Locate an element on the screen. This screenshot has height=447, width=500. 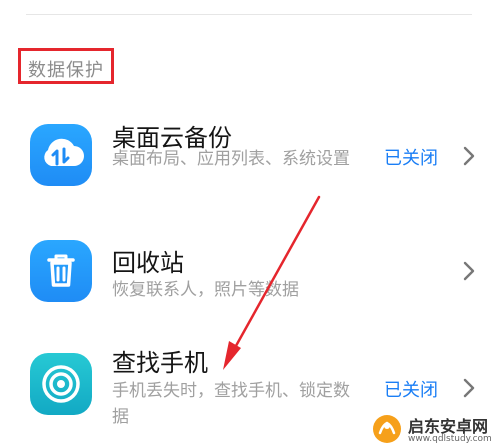
settings-item-description: 手机丢失时，查找手机、锁定数据 is located at coordinates (231, 404).